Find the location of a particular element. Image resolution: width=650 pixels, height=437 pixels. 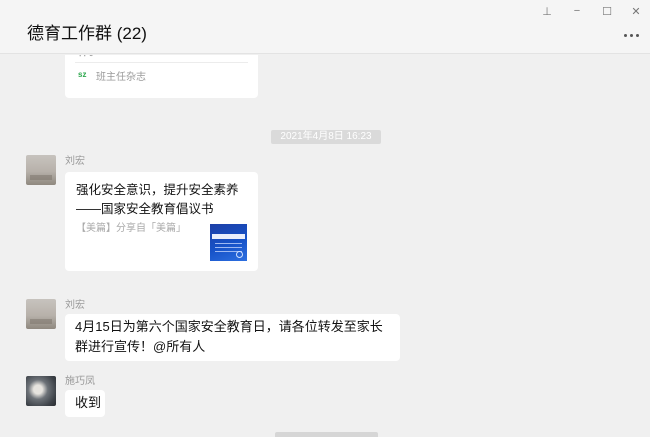

minimize-button: − is located at coordinates (577, 11).